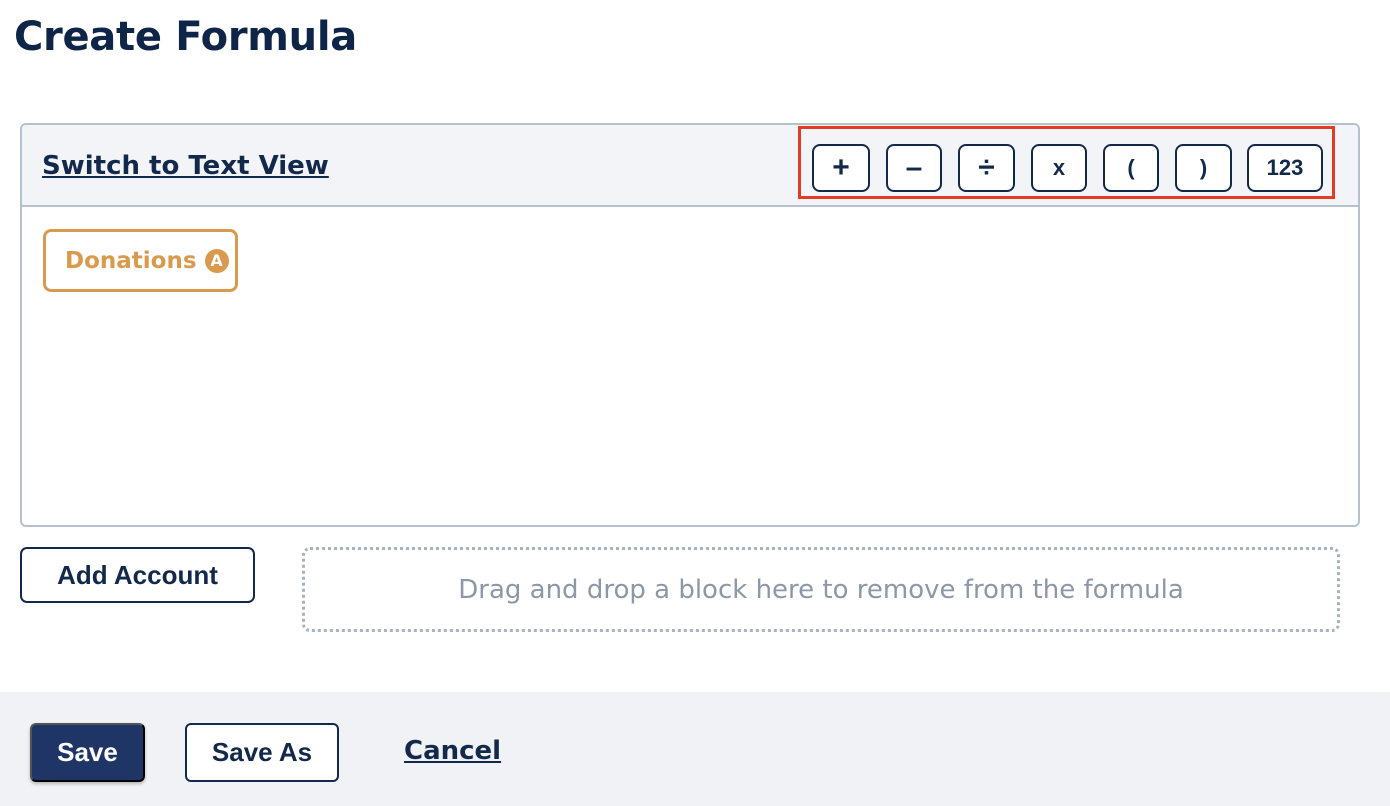 The image size is (1390, 806). Describe the element at coordinates (216, 260) in the screenshot. I see `account-type-badge: A` at that location.